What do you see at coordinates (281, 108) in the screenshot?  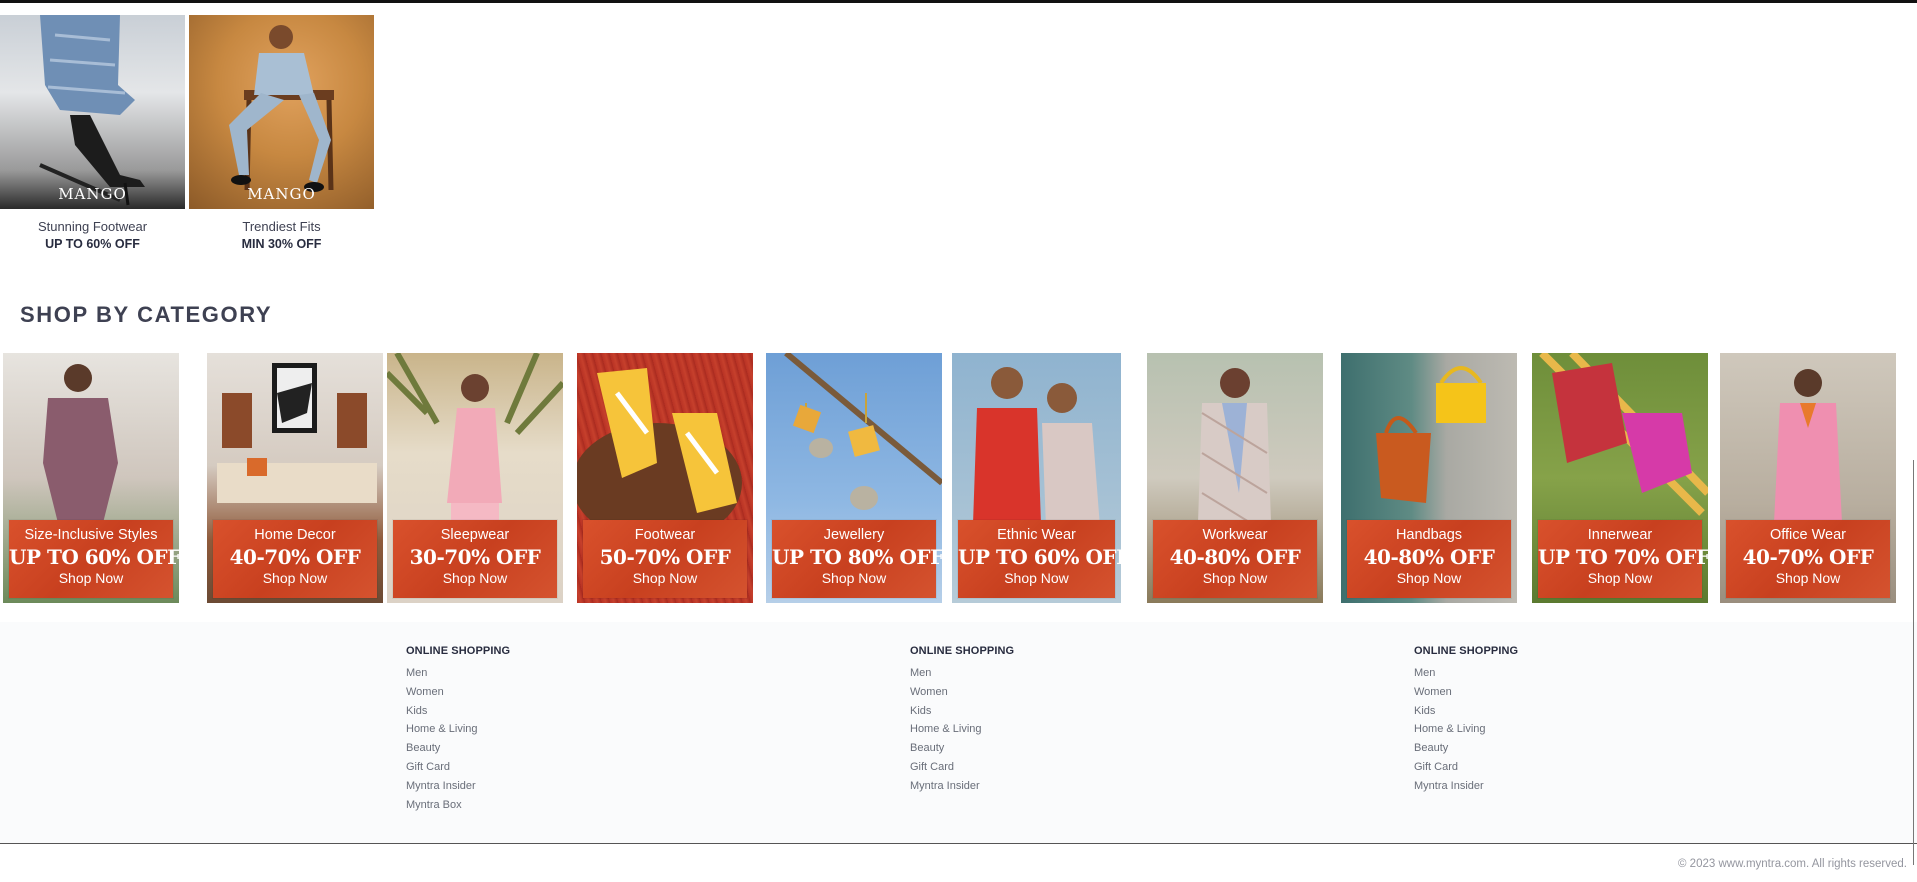 I see `man-on-chair-illustration` at bounding box center [281, 108].